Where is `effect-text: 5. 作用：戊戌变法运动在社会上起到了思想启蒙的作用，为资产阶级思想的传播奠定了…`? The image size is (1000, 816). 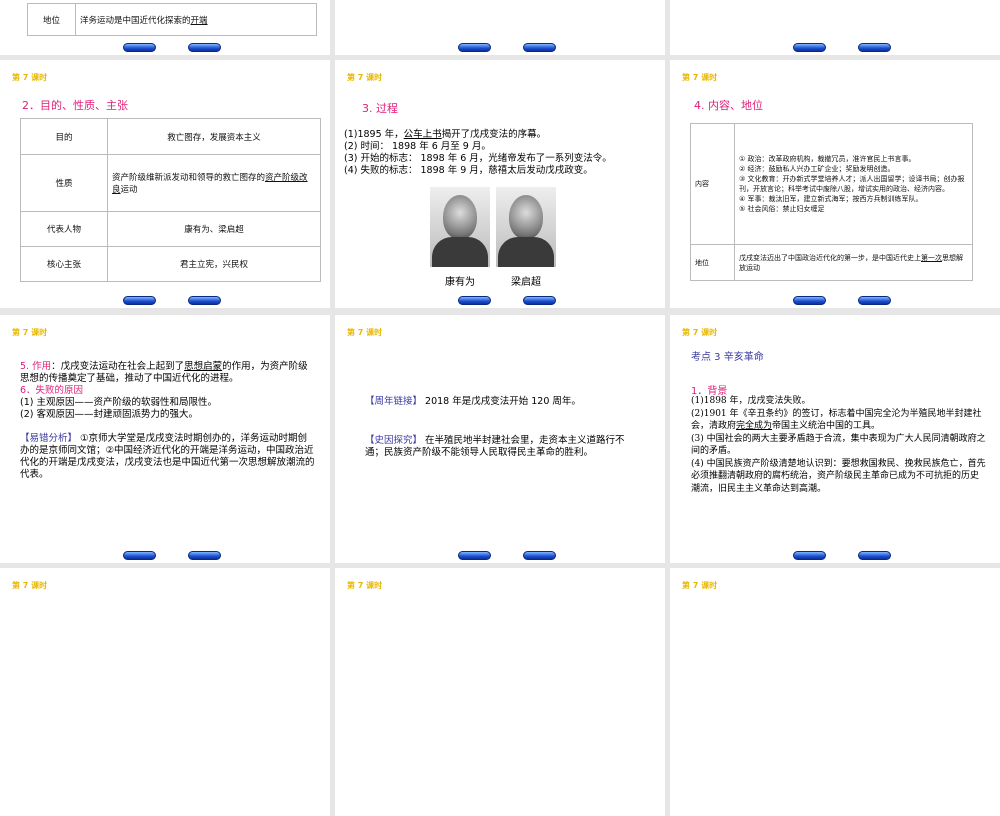
effect-text: 5. 作用：戊戌变法运动在社会上起到了思想启蒙的作用，为资产阶级思想的传播奠定了… is located at coordinates (167, 420).